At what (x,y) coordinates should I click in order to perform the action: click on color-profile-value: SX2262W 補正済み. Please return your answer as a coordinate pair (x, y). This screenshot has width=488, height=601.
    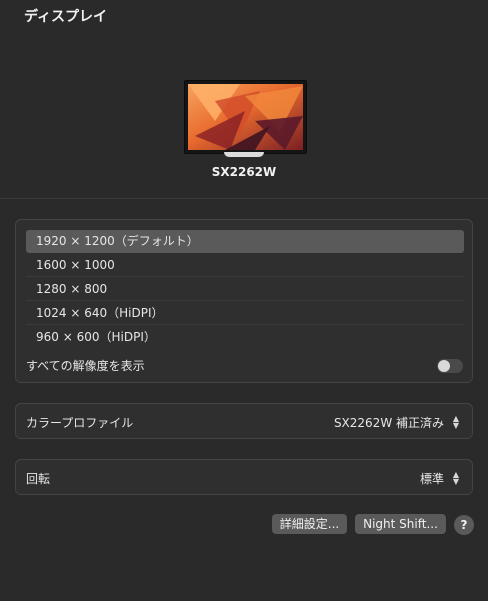
    Looking at the image, I should click on (389, 422).